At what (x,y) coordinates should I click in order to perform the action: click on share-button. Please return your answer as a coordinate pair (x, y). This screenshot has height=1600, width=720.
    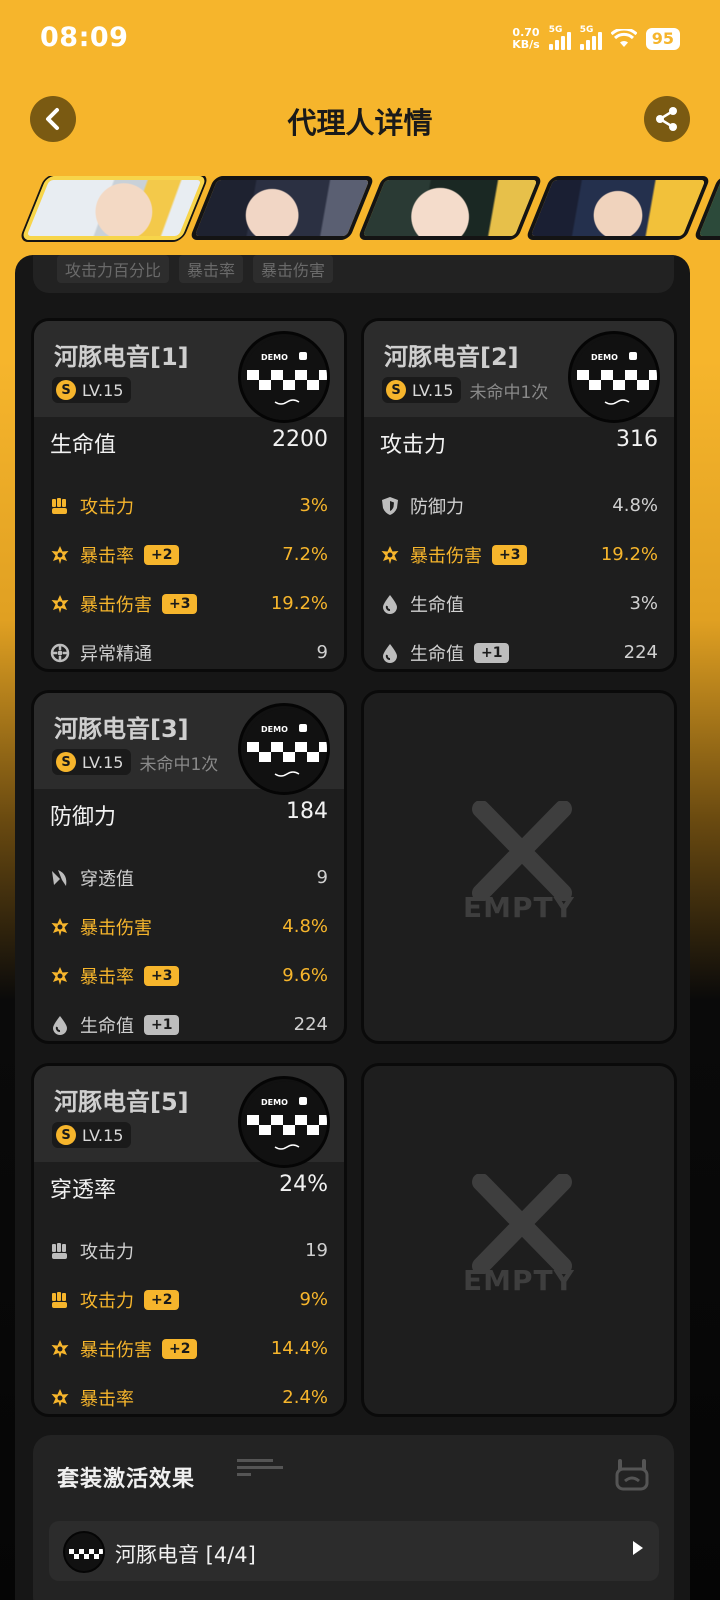
    Looking at the image, I should click on (667, 119).